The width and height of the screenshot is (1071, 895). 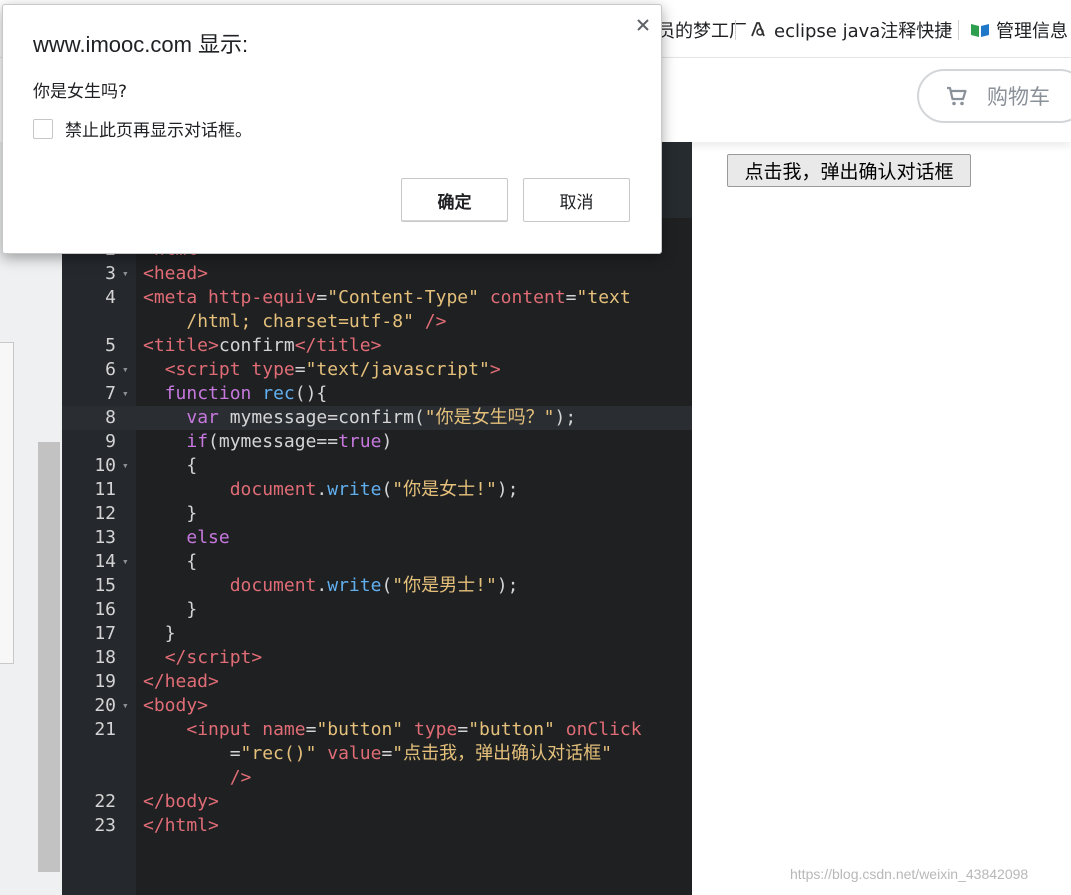 What do you see at coordinates (377, 706) in the screenshot?
I see `code-line: 20 ▾ <body>` at bounding box center [377, 706].